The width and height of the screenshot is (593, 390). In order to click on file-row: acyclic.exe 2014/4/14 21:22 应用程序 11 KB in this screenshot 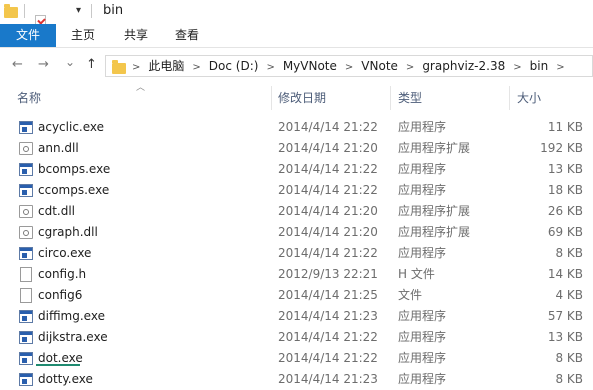, I will do `click(296, 127)`.